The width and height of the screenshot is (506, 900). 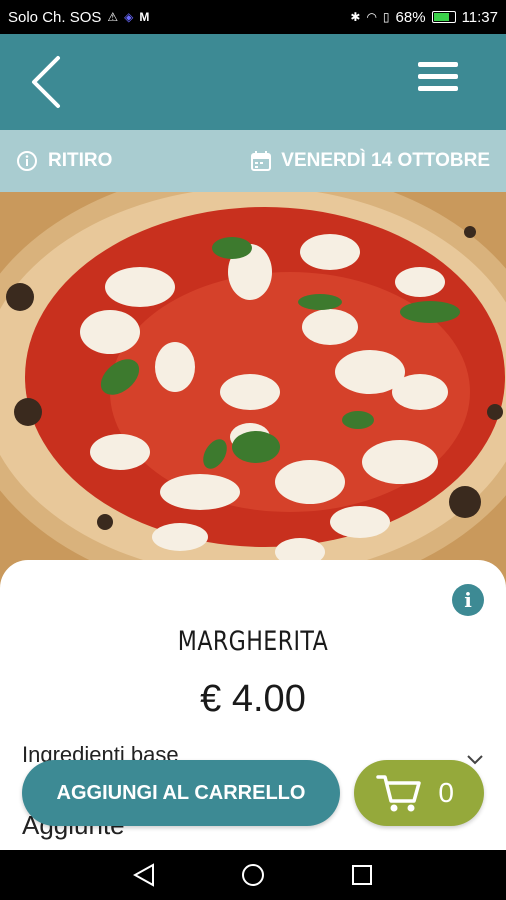 What do you see at coordinates (355, 17) in the screenshot?
I see `bluetooth-icon: ✱` at bounding box center [355, 17].